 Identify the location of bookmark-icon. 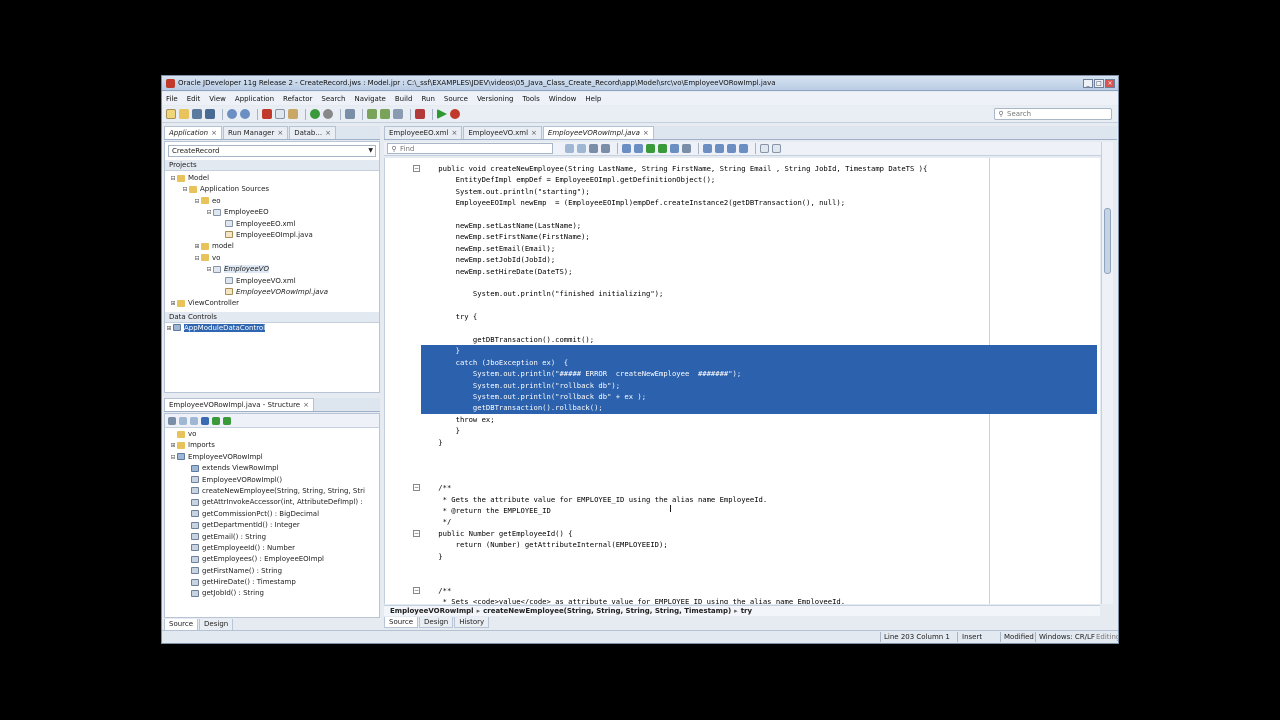
(707, 148).